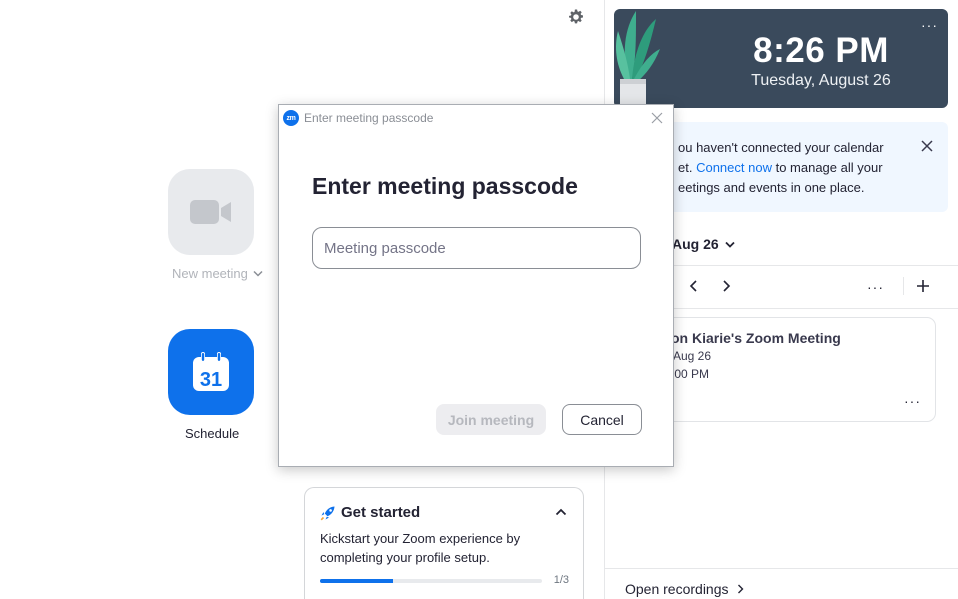  I want to click on banner-line-2-start: et., so click(687, 167).